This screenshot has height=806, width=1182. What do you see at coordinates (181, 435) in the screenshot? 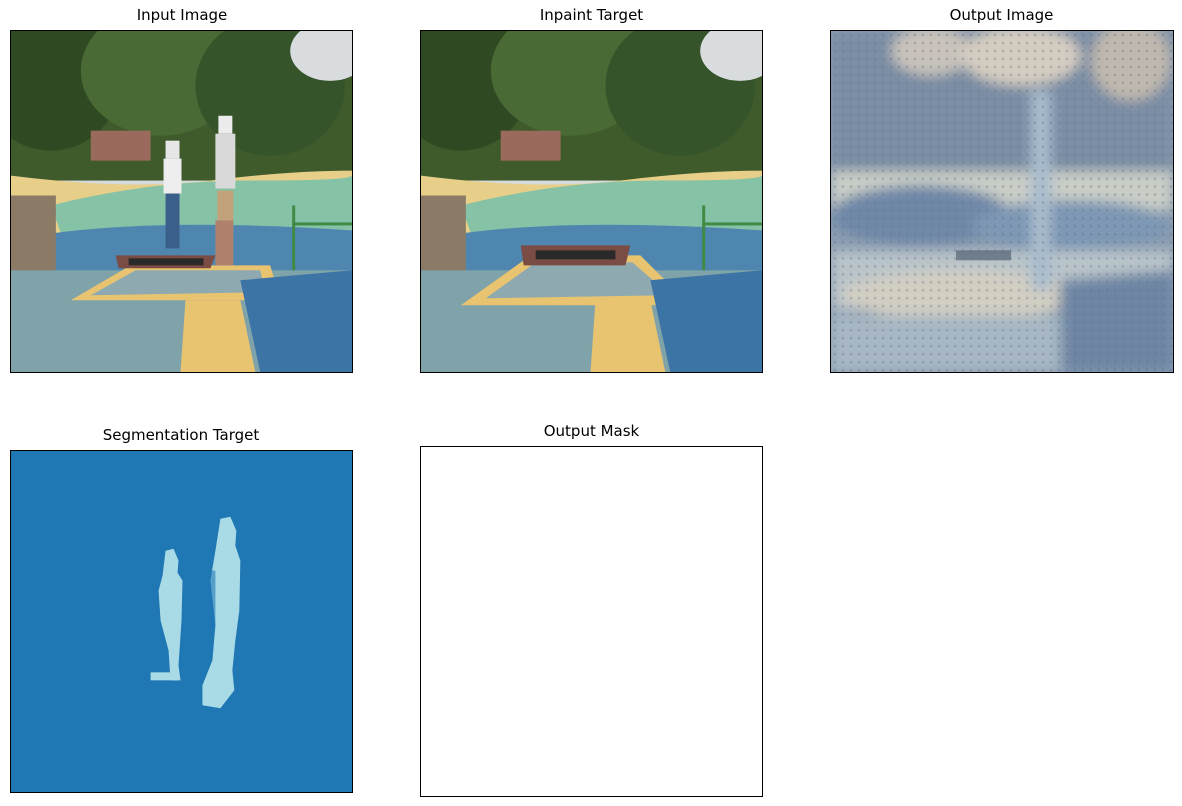
I see `panel-title-segmentation-target: Segmentation Target` at bounding box center [181, 435].